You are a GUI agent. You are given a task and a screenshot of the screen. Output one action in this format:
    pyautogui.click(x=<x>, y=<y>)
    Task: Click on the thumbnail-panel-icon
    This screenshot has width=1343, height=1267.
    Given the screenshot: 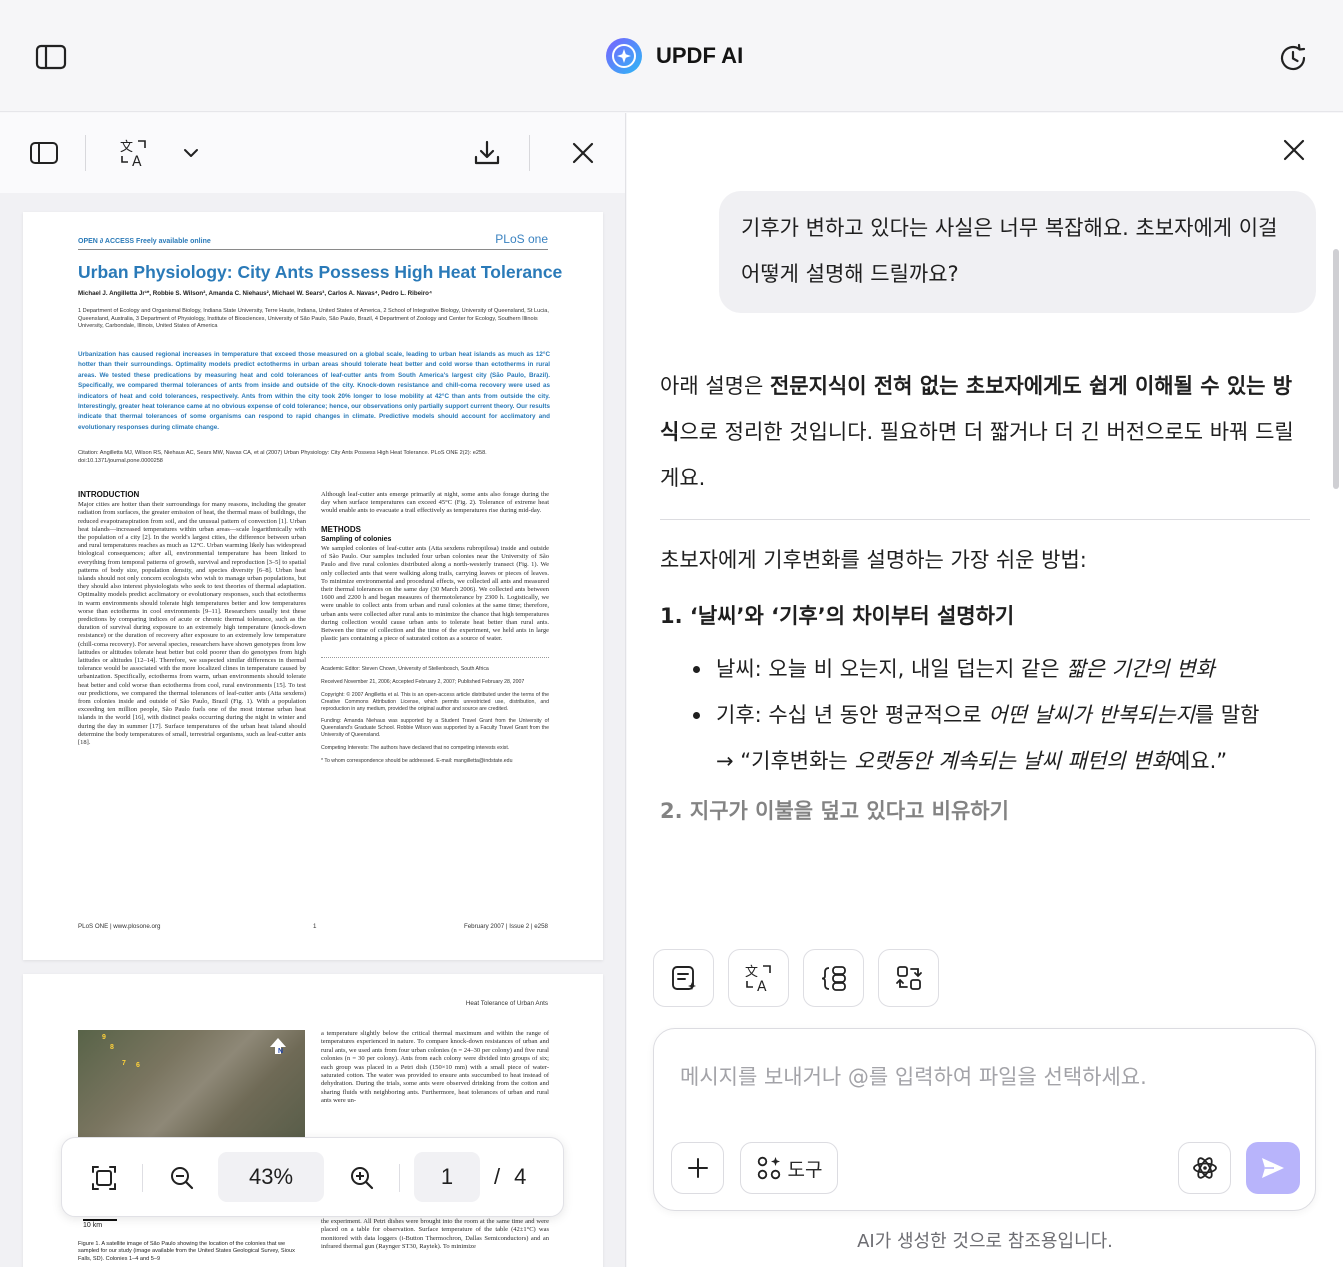 What is the action you would take?
    pyautogui.click(x=44, y=153)
    